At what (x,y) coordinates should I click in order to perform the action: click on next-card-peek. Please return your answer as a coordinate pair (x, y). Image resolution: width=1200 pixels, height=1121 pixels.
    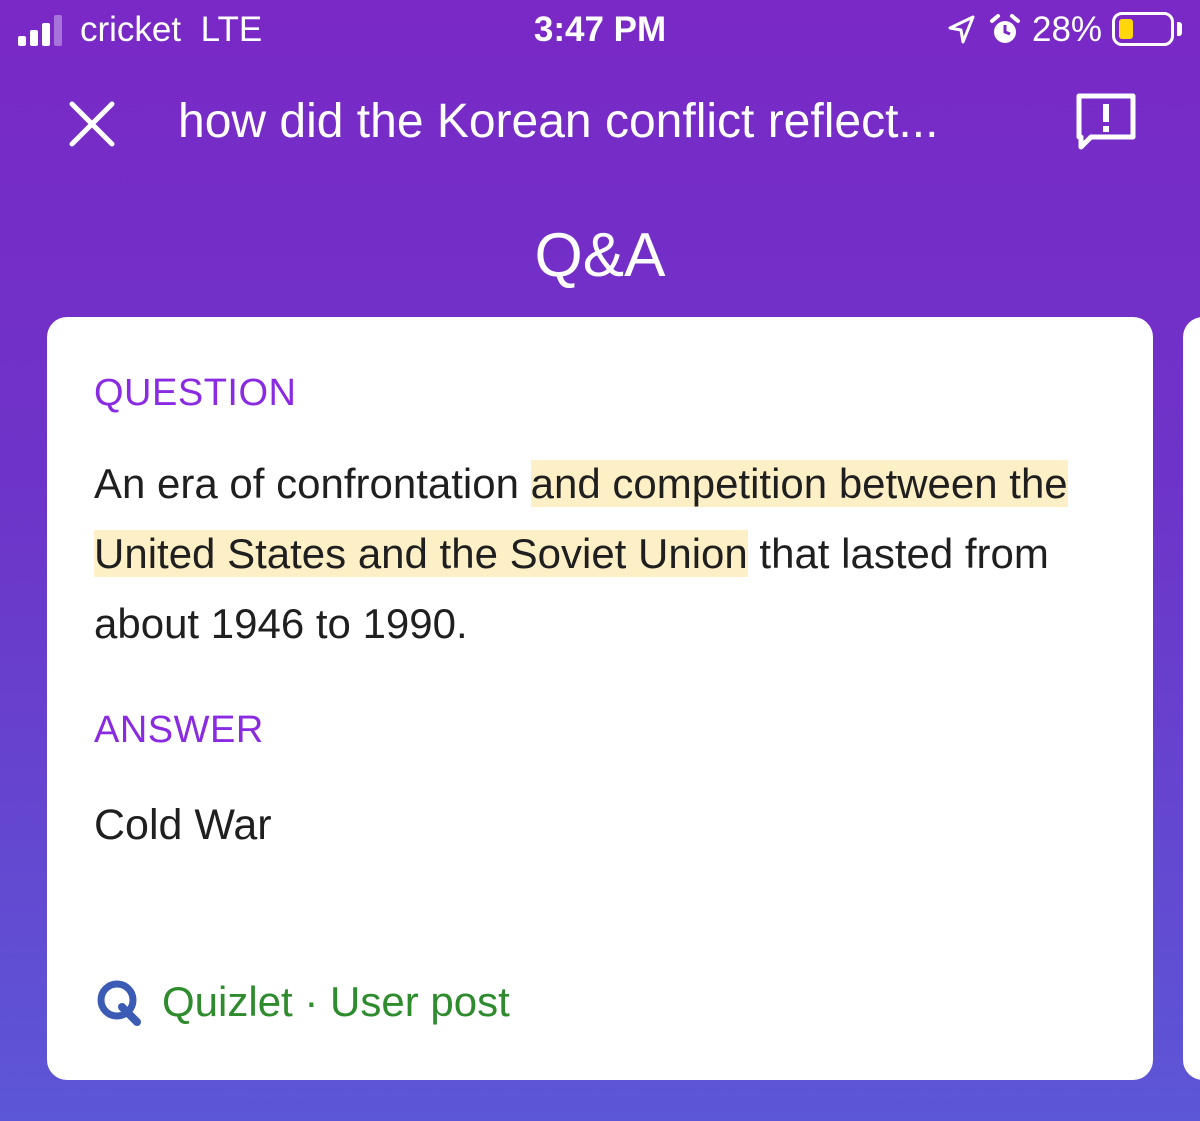
    Looking at the image, I should click on (1191, 698).